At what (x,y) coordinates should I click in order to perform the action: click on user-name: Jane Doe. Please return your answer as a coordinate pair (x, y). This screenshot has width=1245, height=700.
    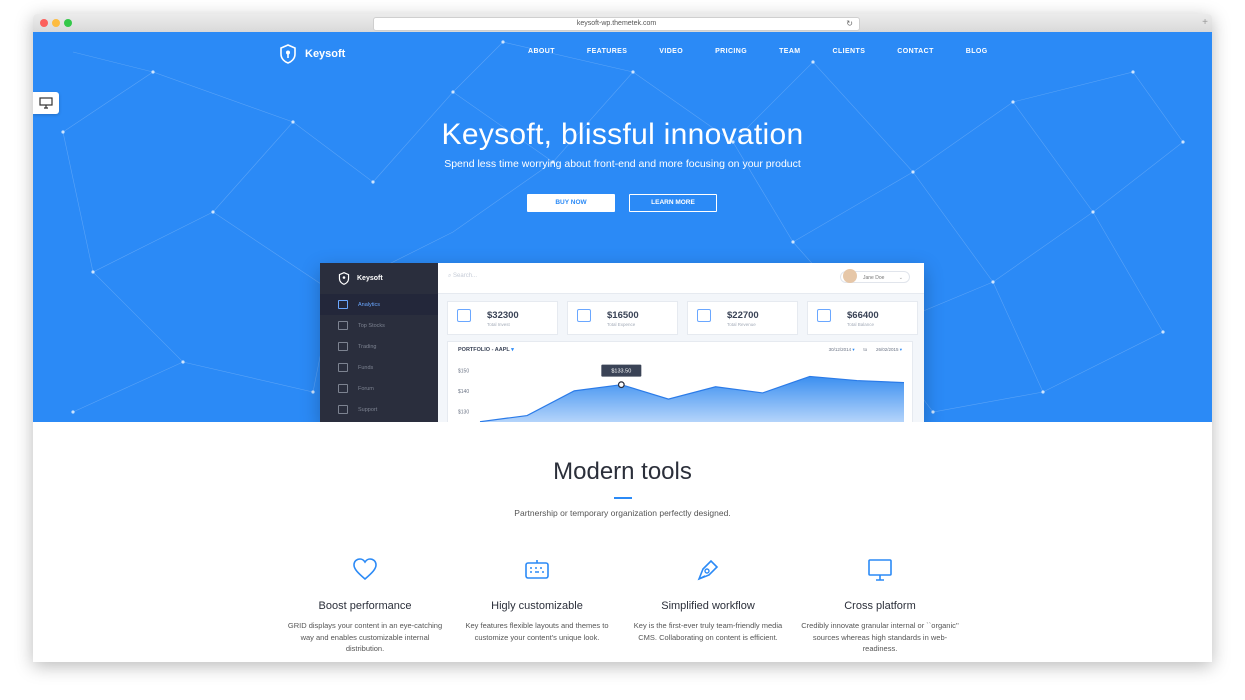
    Looking at the image, I should click on (874, 278).